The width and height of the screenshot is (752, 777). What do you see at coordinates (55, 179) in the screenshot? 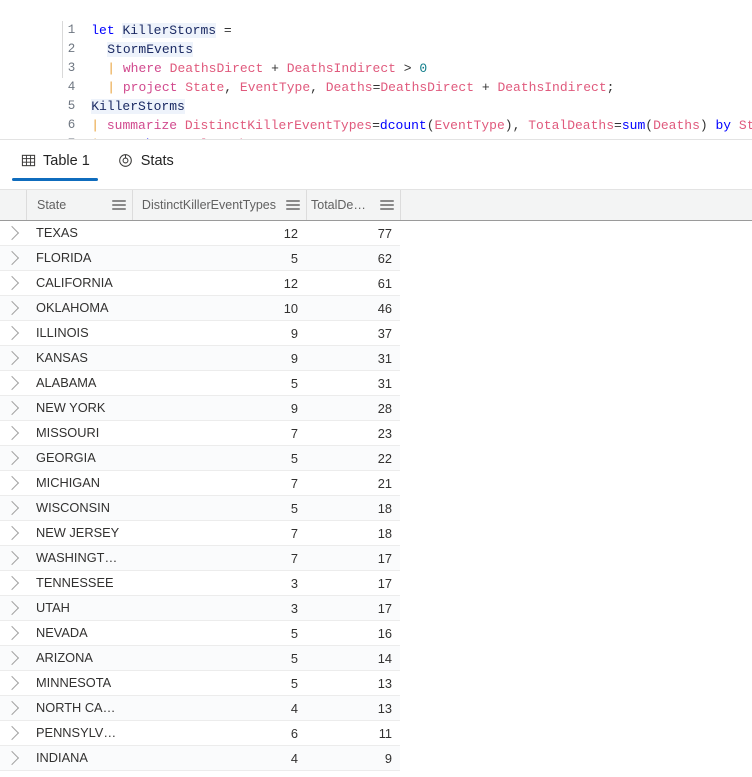
I see `tab-active-indicator` at bounding box center [55, 179].